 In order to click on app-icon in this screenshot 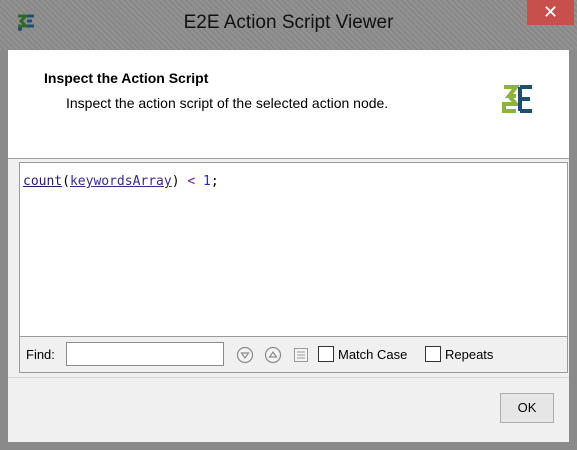, I will do `click(26, 22)`.